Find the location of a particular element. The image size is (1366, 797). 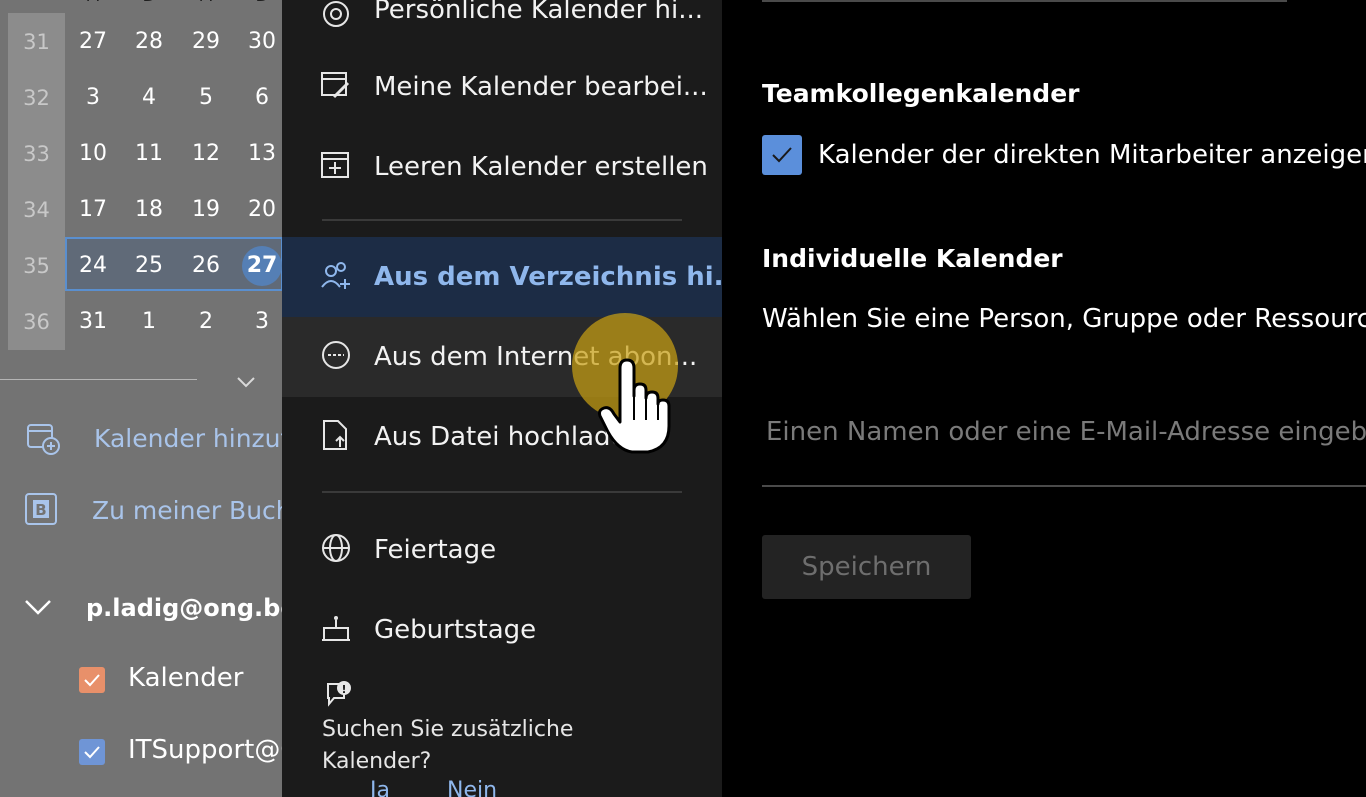

week-number: 35 is located at coordinates (36, 266).